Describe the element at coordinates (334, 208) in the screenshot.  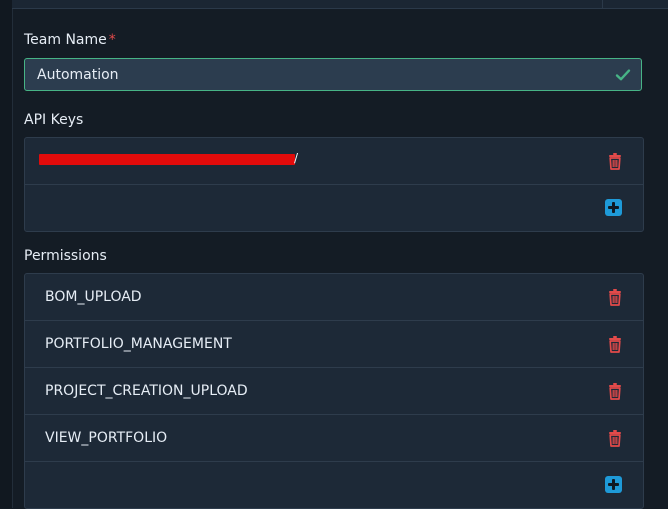
I see `api-key-add-row` at that location.